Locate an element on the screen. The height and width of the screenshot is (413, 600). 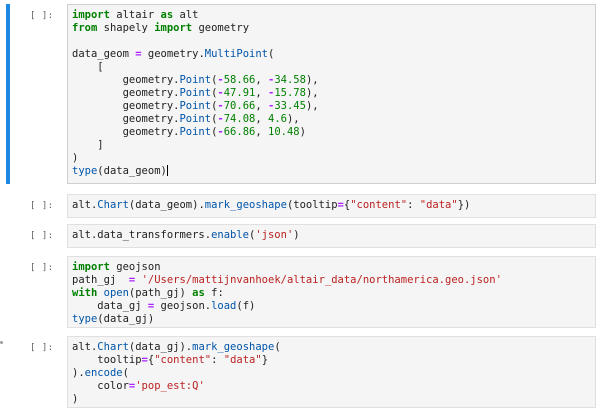
code-line: alt.data_transformers.enable('json') is located at coordinates (186, 235).